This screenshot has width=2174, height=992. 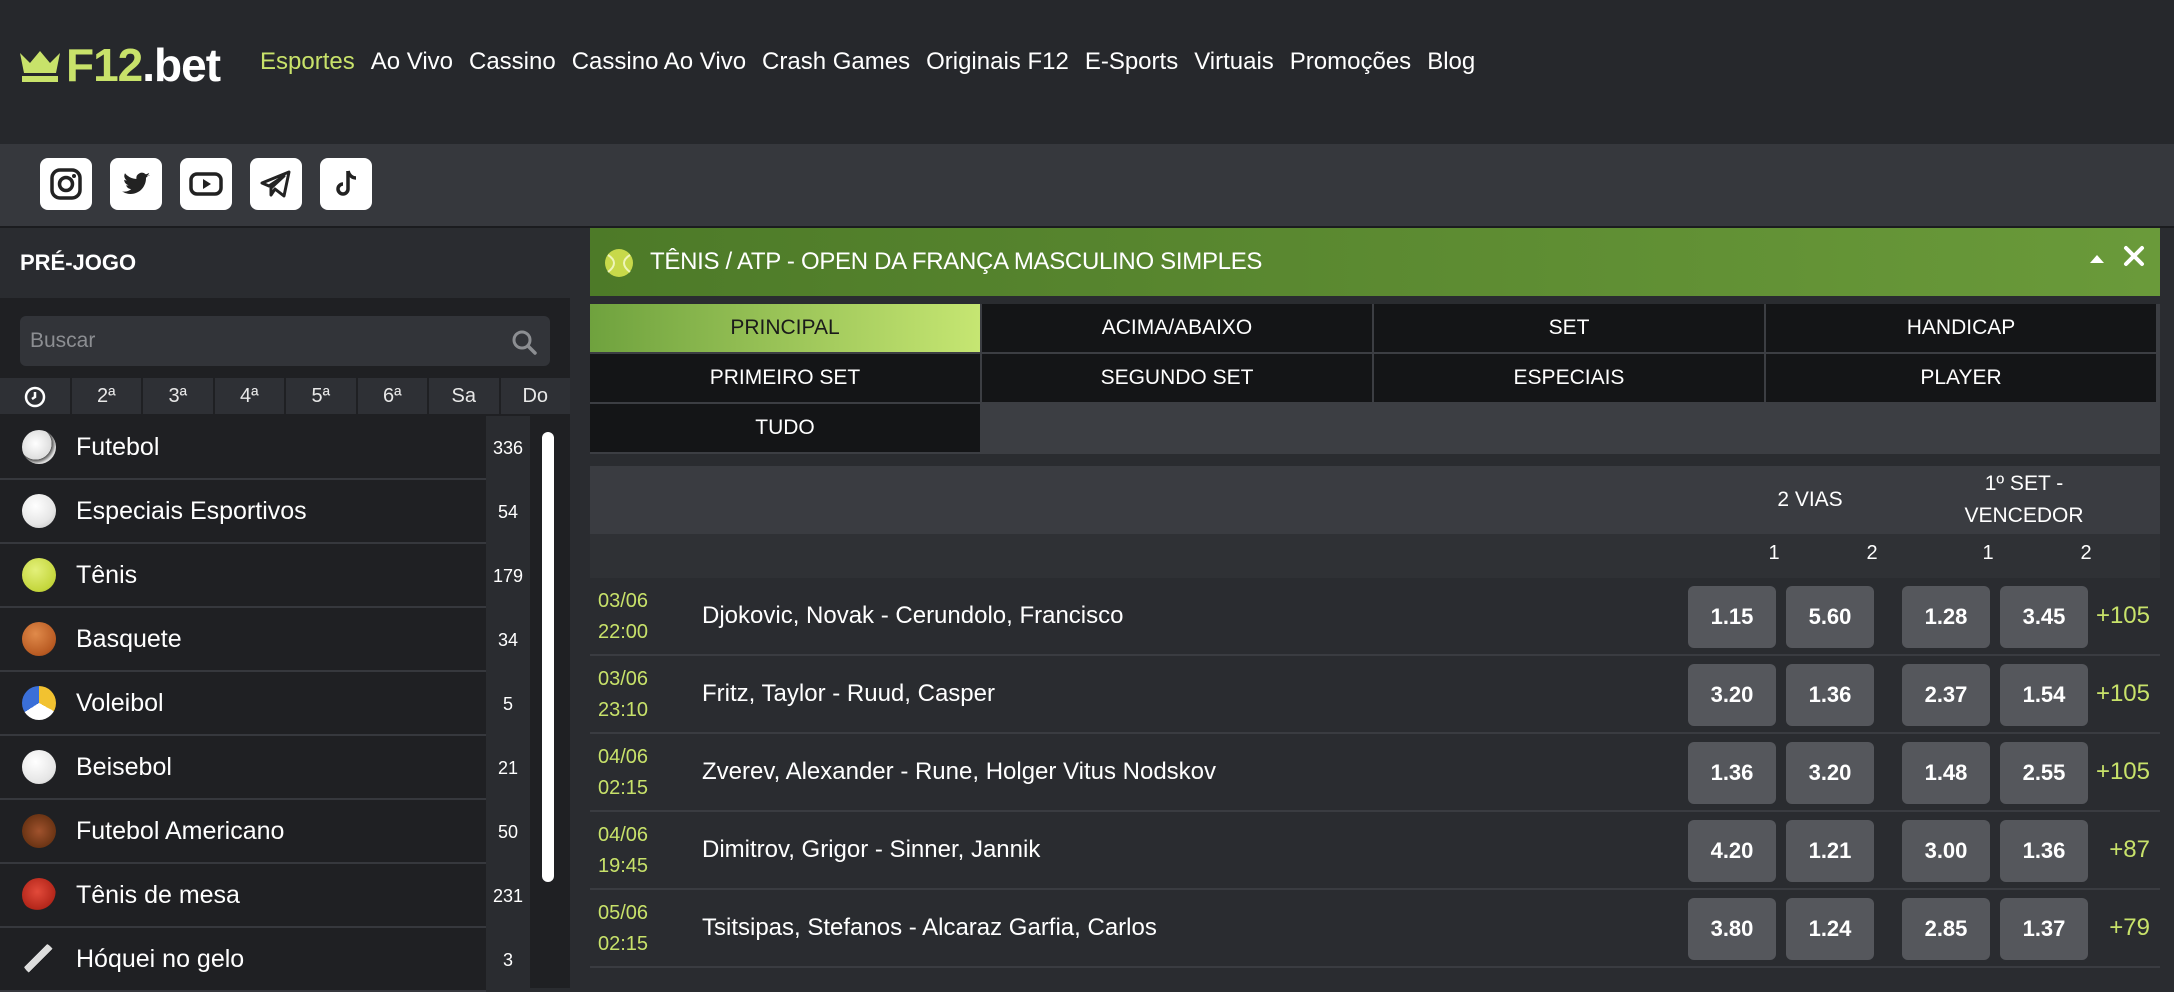 What do you see at coordinates (265, 576) in the screenshot?
I see `sport-item-tenis: Tênis 179` at bounding box center [265, 576].